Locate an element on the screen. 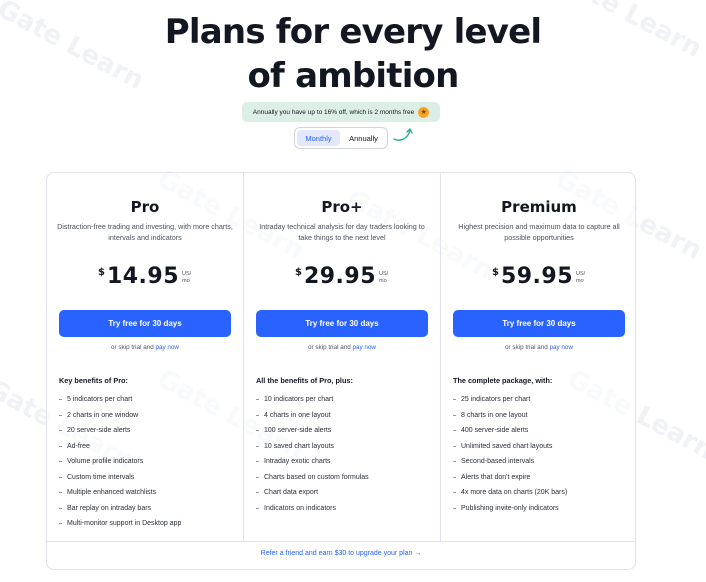 The height and width of the screenshot is (582, 706). benefit-item: 10 saved chart layouts is located at coordinates (345, 447).